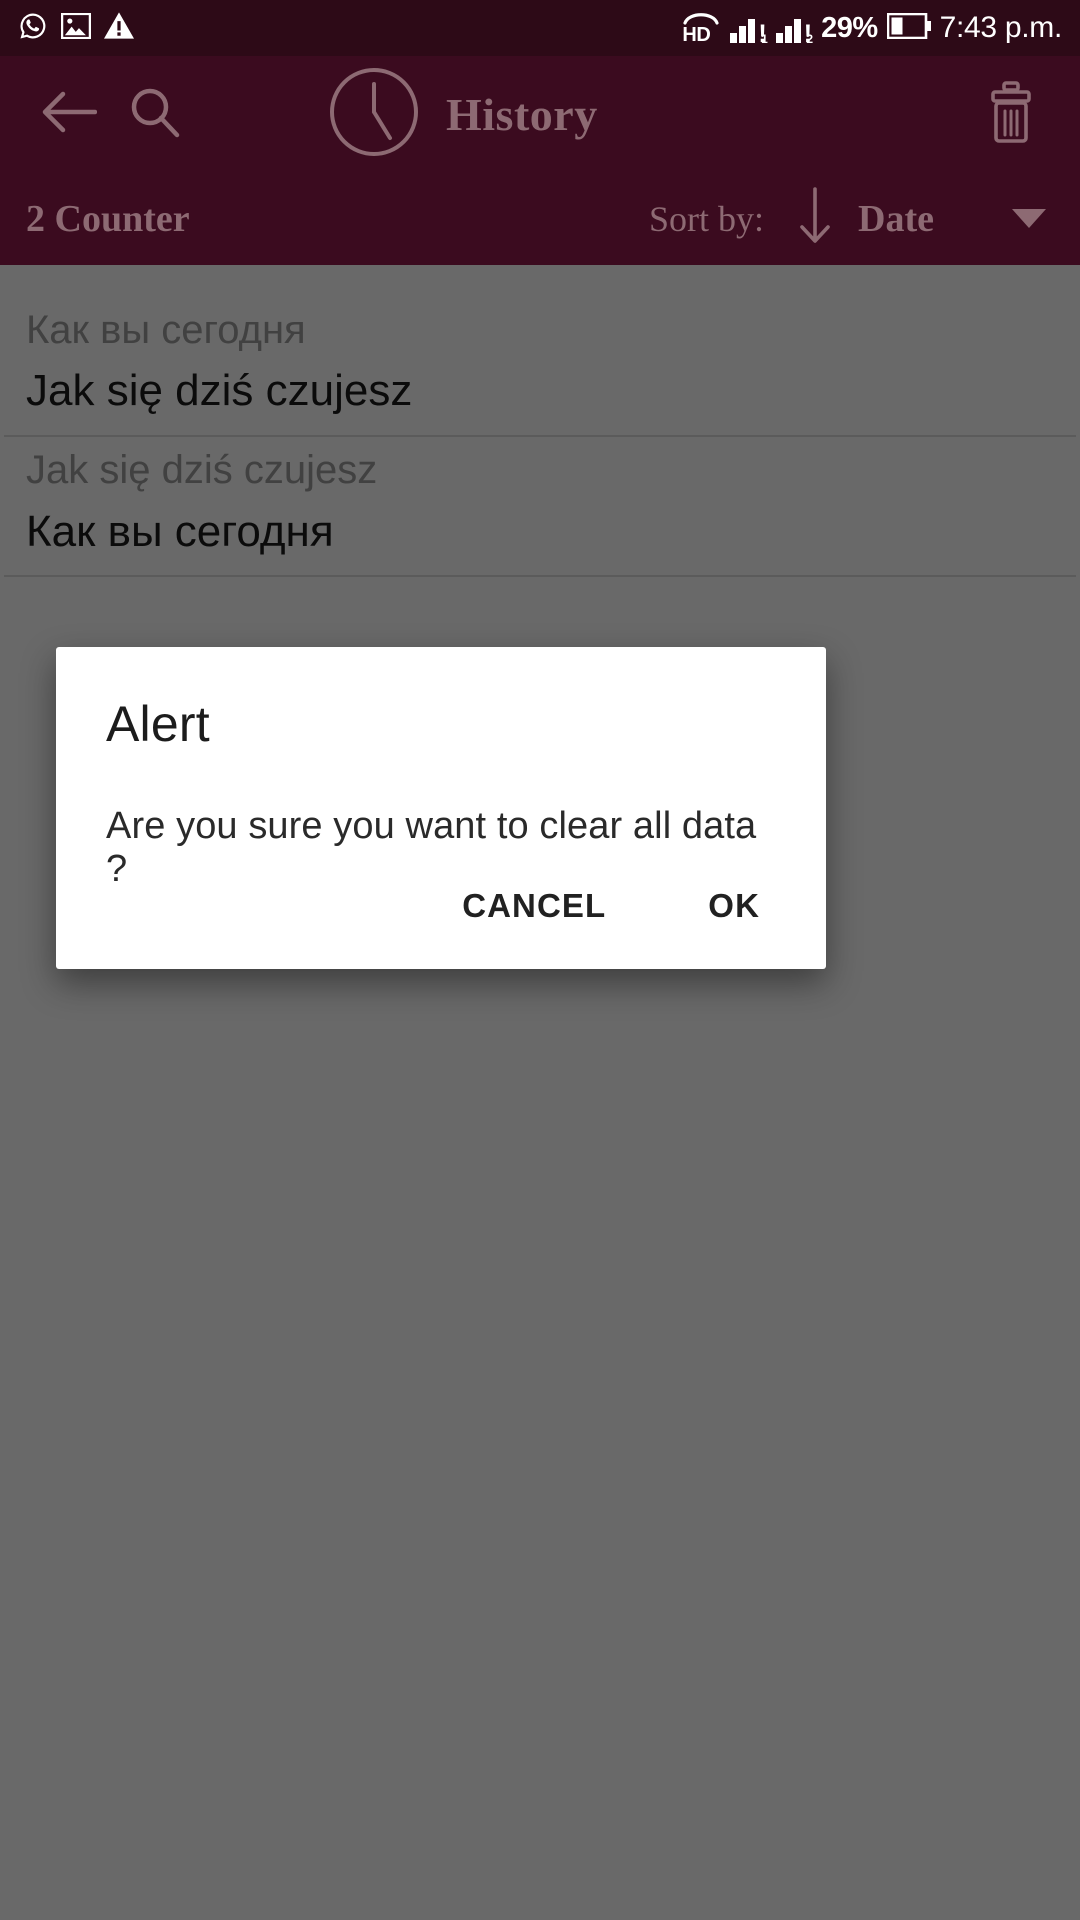  I want to click on dialog-actions: CANCEL OK, so click(611, 906).